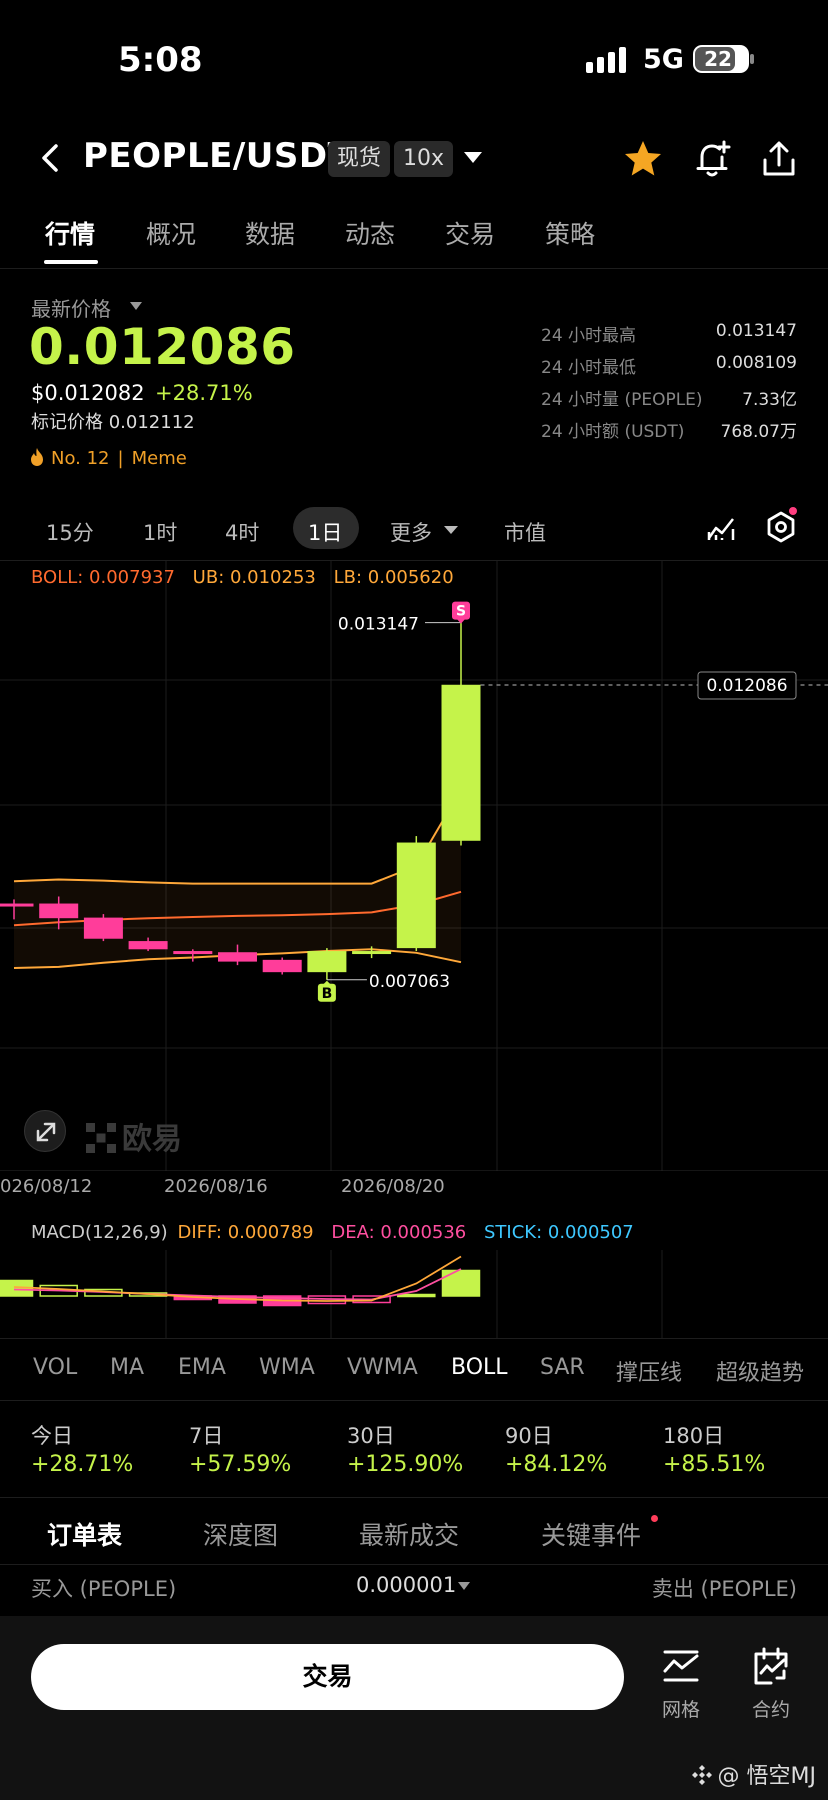  What do you see at coordinates (769, 400) in the screenshot?
I see `stat-value-volume: 7.33亿` at bounding box center [769, 400].